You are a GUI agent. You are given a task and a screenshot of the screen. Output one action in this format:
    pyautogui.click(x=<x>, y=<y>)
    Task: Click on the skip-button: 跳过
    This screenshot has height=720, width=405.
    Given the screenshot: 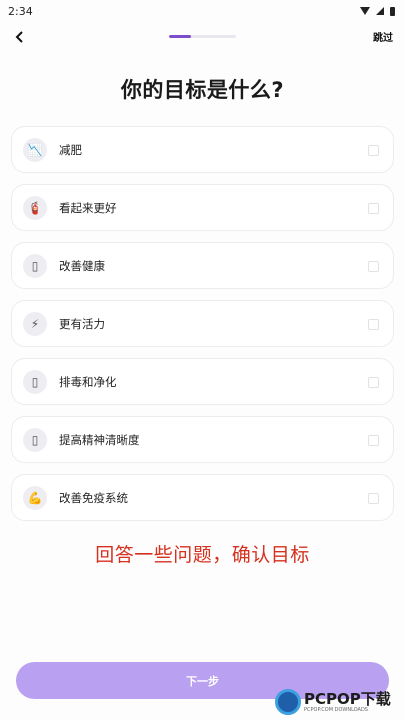 What is the action you would take?
    pyautogui.click(x=383, y=36)
    